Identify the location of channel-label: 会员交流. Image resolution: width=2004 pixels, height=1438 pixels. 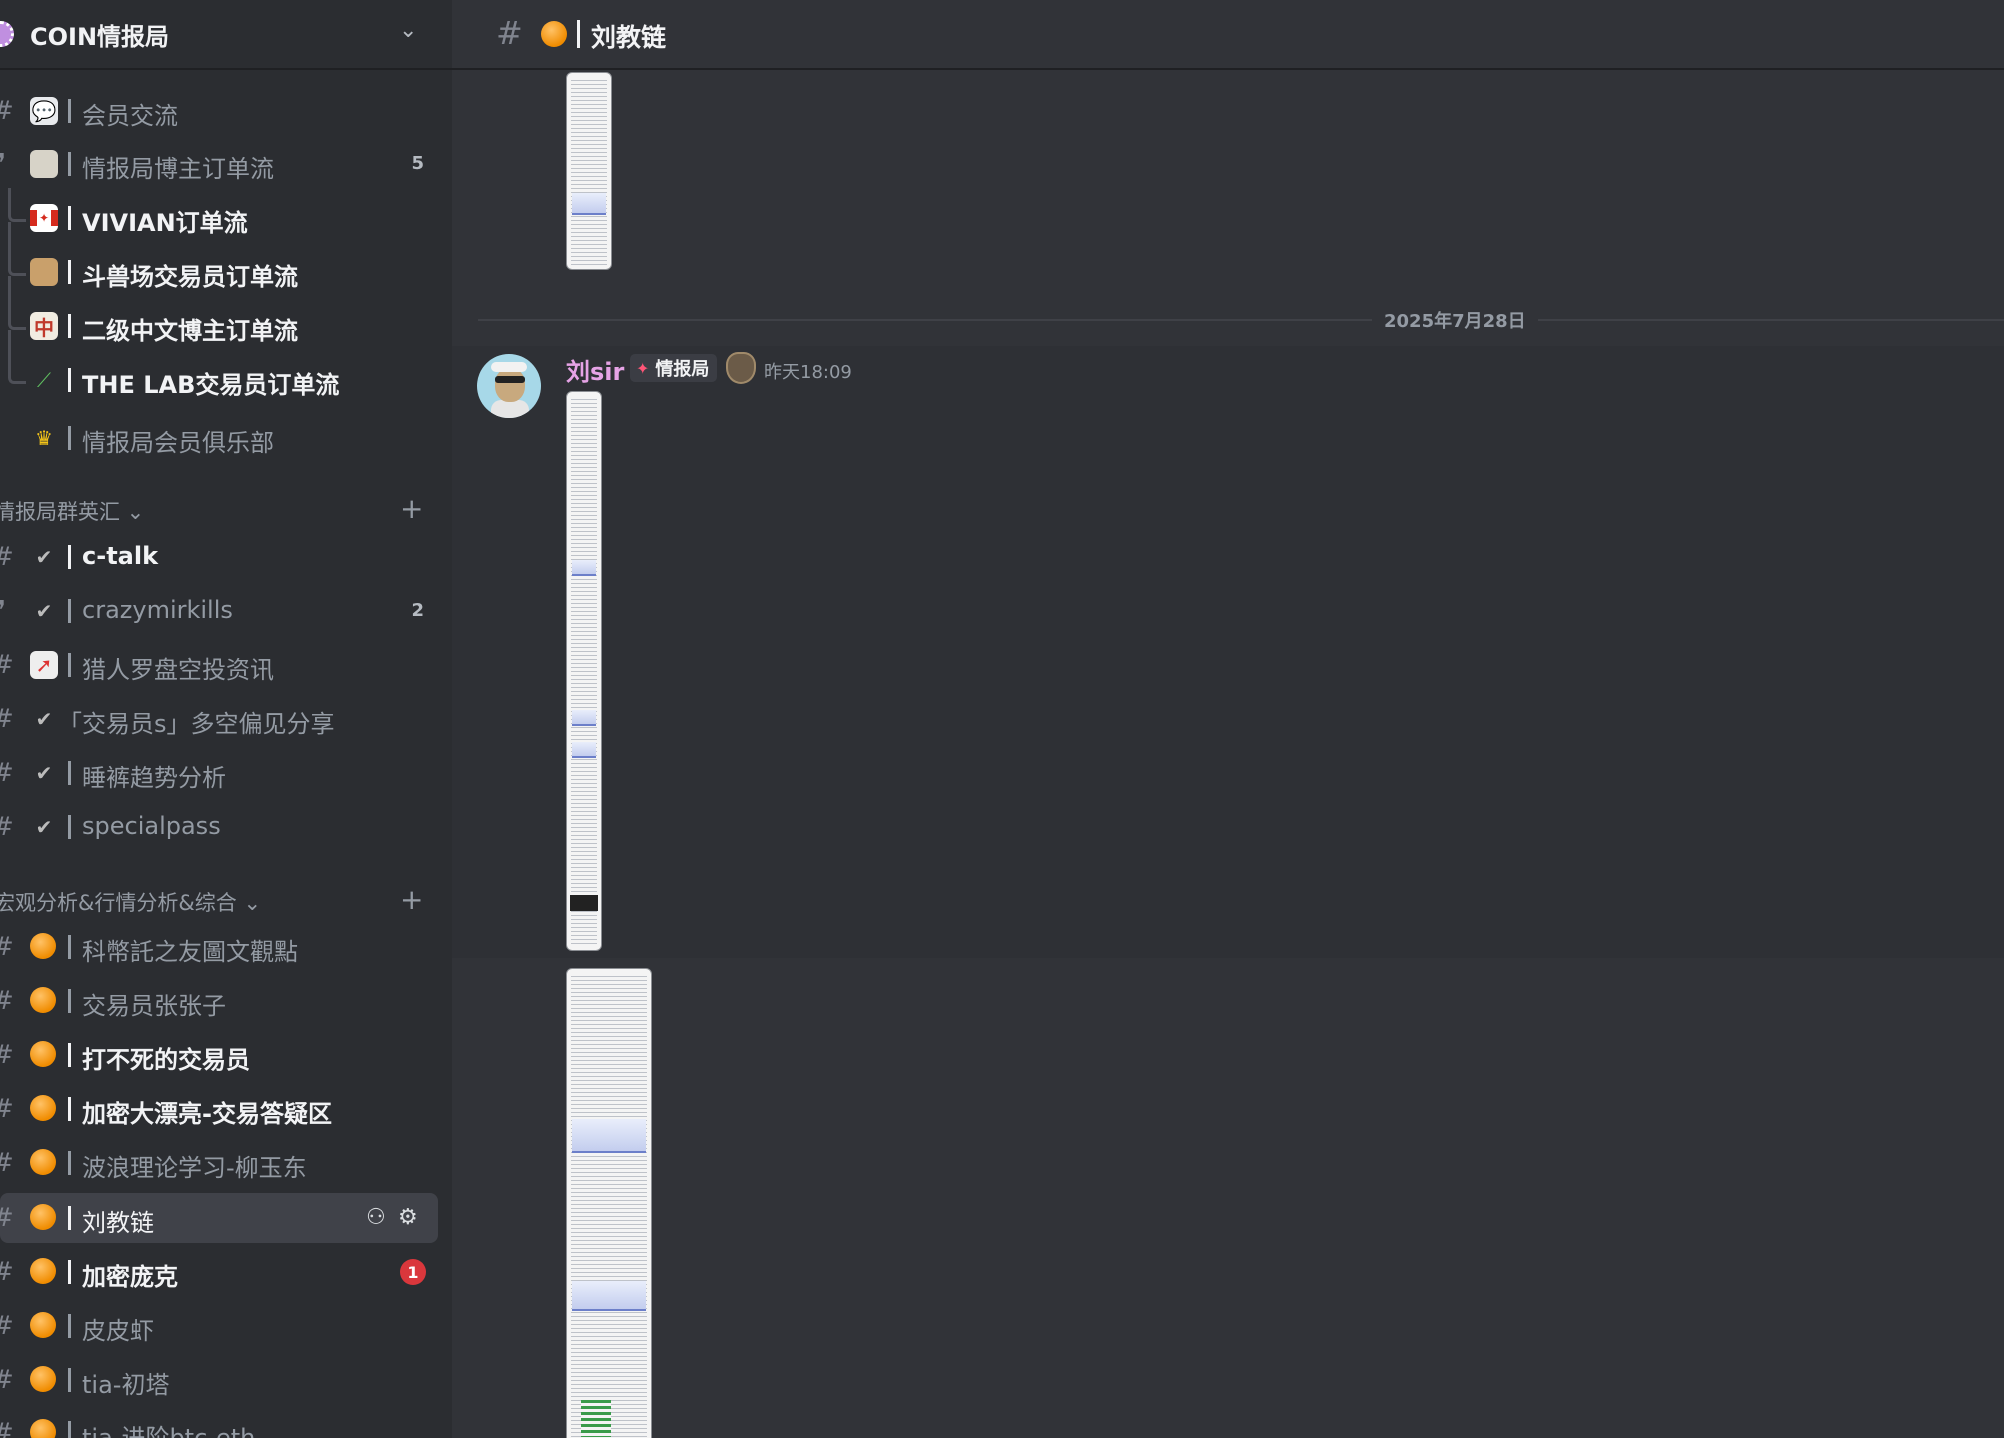
(130, 116).